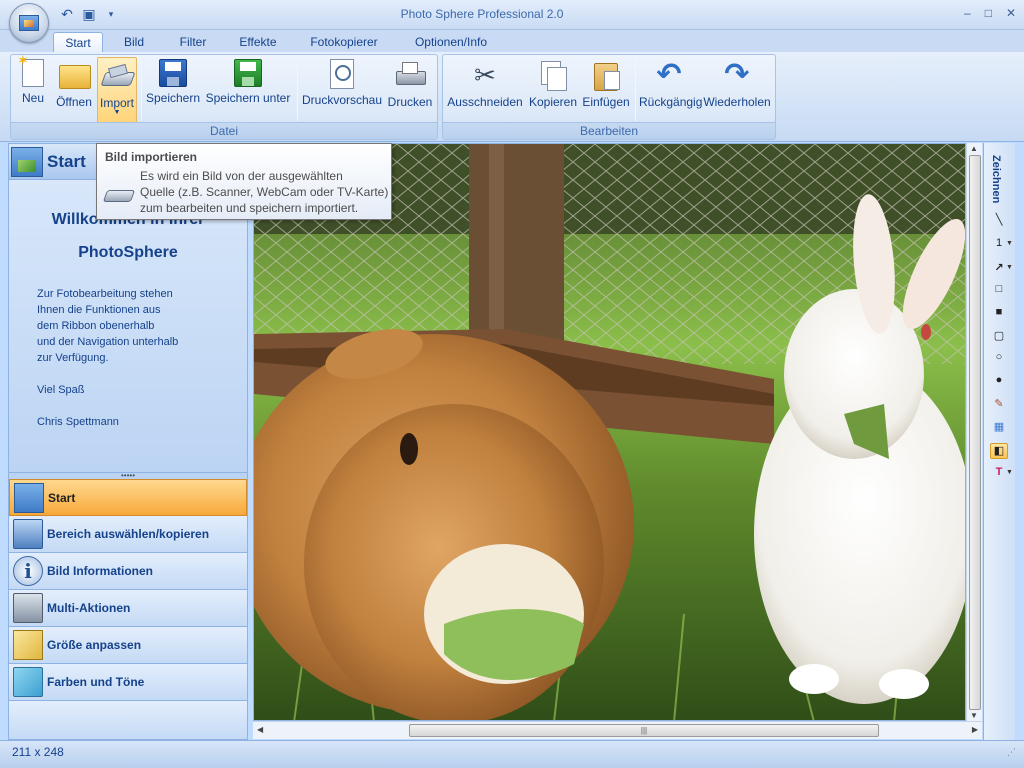 The image size is (1024, 768). What do you see at coordinates (28, 682) in the screenshot?
I see `color-tools-icon` at bounding box center [28, 682].